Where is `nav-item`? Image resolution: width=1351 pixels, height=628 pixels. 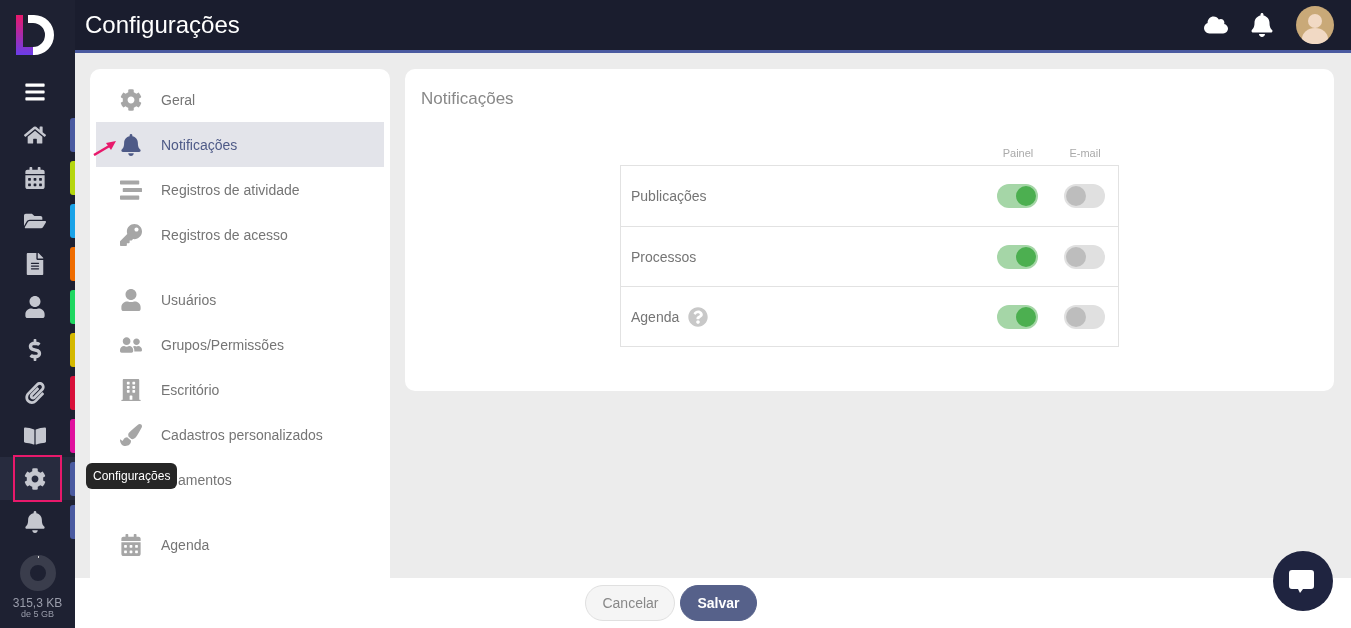
nav-item is located at coordinates (37, 478).